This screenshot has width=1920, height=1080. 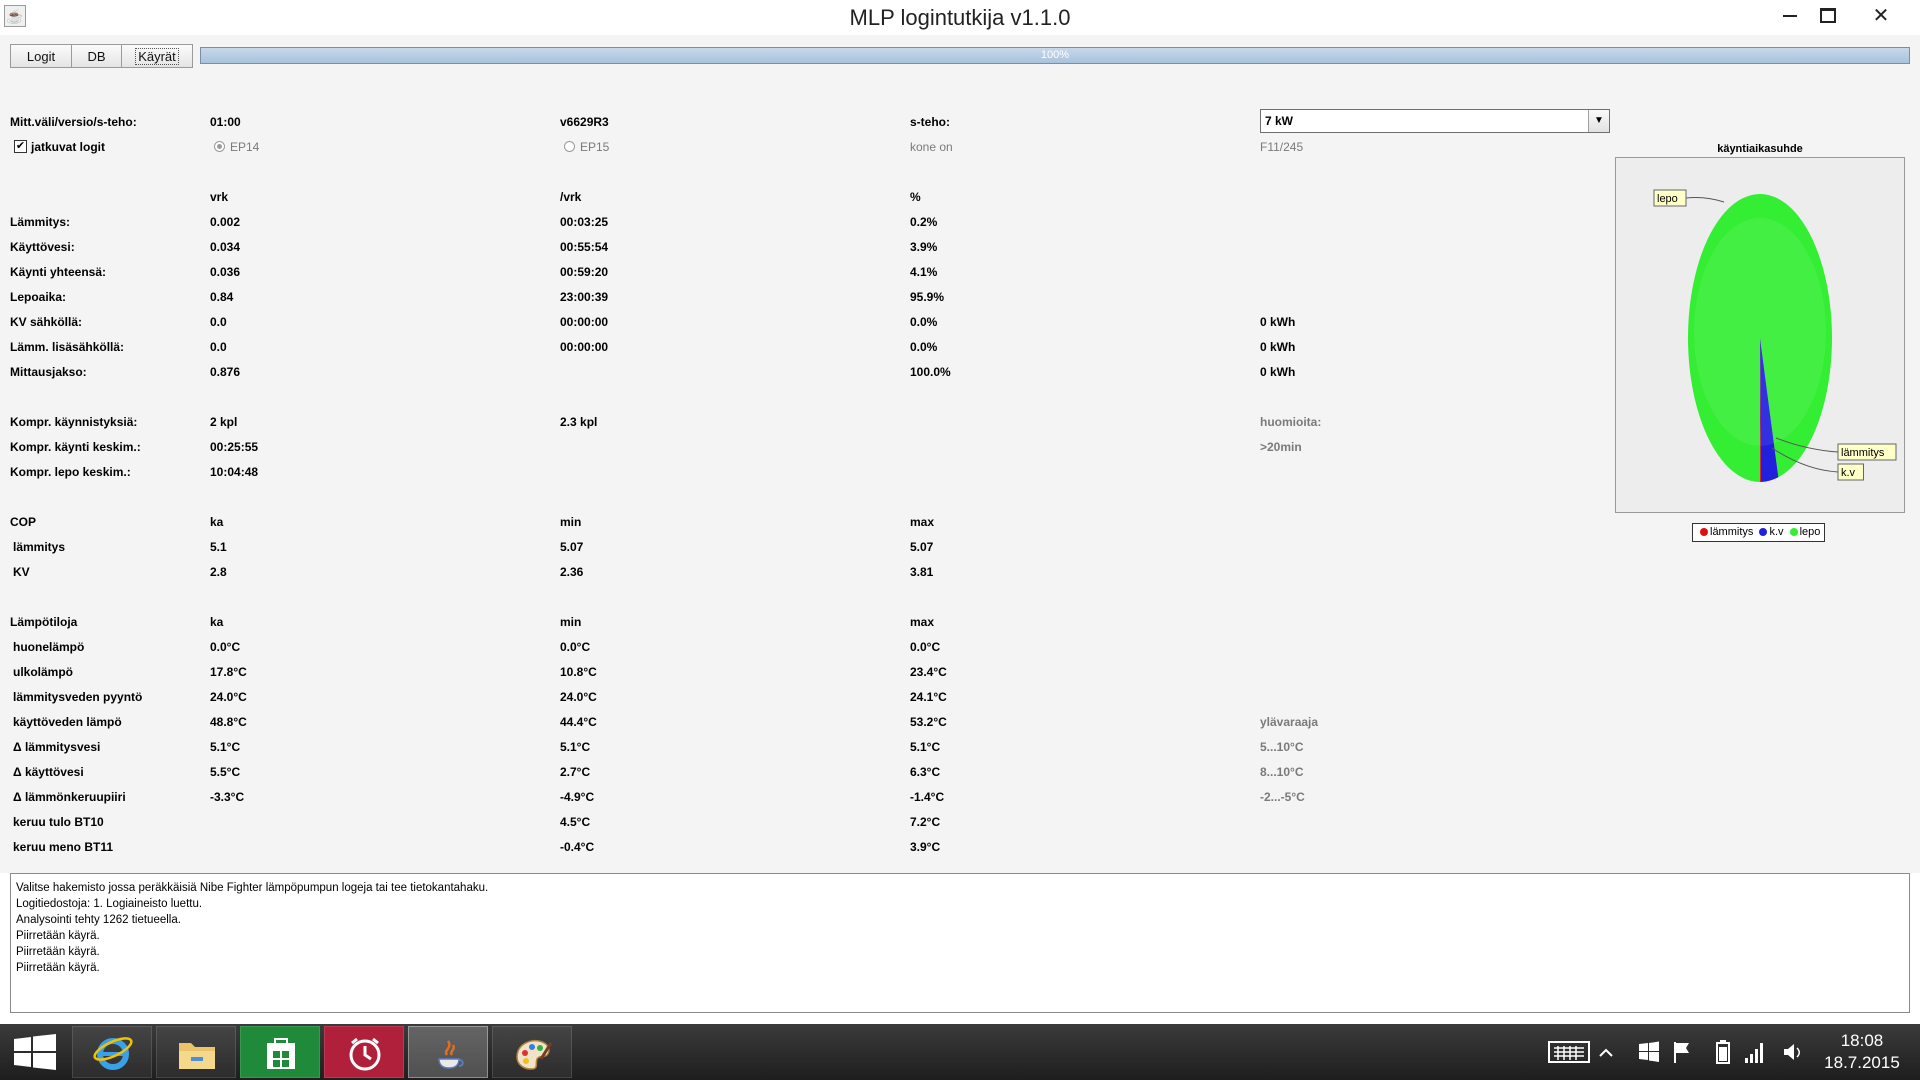 What do you see at coordinates (112, 1052) in the screenshot?
I see `internet-explorer-icon` at bounding box center [112, 1052].